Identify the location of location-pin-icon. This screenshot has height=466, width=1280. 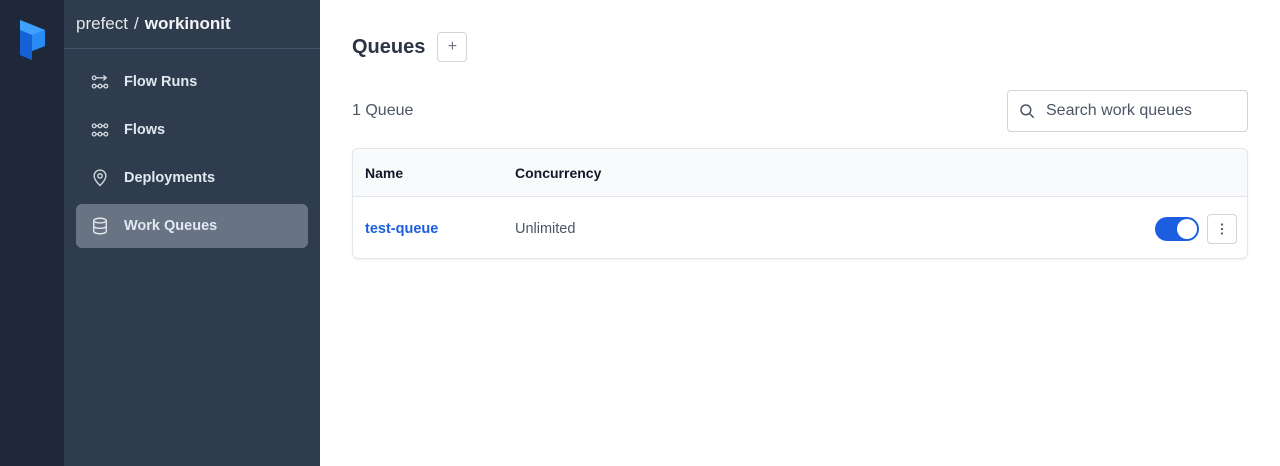
(100, 178).